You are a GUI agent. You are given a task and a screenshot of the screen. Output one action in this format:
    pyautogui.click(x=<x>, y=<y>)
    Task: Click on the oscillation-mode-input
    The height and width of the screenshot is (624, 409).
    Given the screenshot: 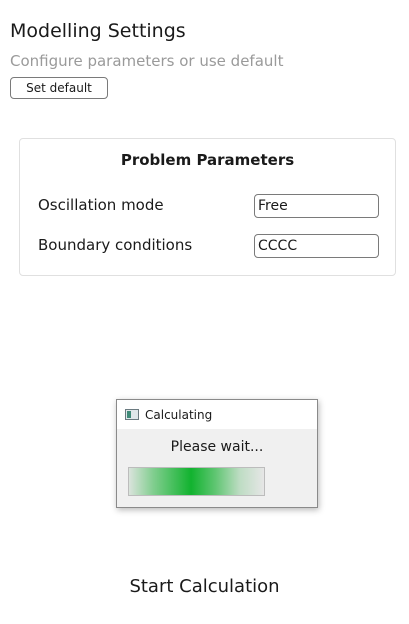 What is the action you would take?
    pyautogui.click(x=316, y=206)
    